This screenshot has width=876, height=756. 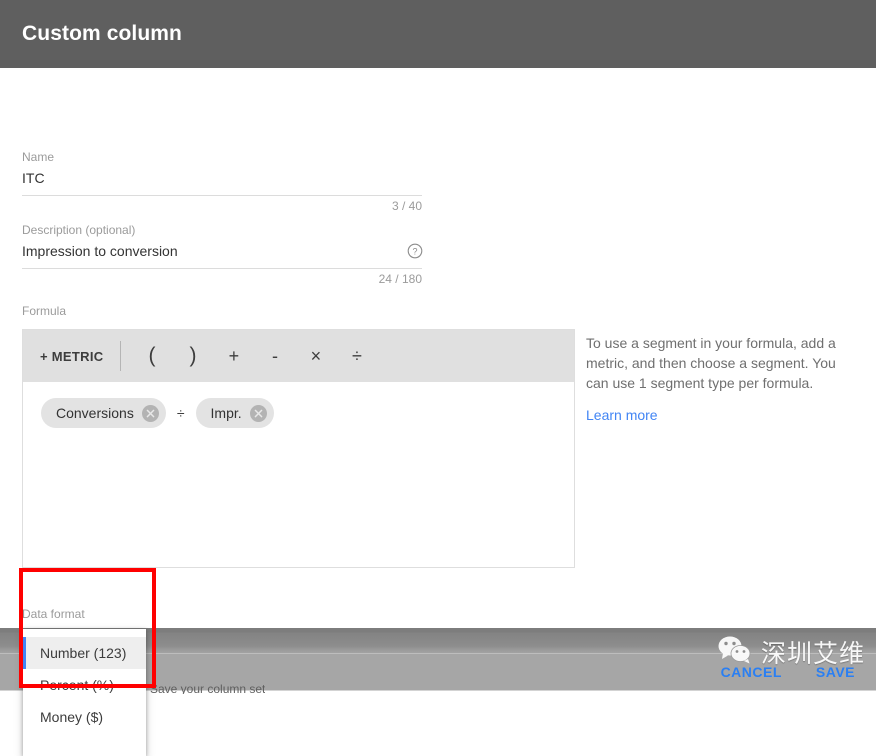 I want to click on data-format-dropdown: Number (123) Percent (%) Money ($), so click(x=84, y=692).